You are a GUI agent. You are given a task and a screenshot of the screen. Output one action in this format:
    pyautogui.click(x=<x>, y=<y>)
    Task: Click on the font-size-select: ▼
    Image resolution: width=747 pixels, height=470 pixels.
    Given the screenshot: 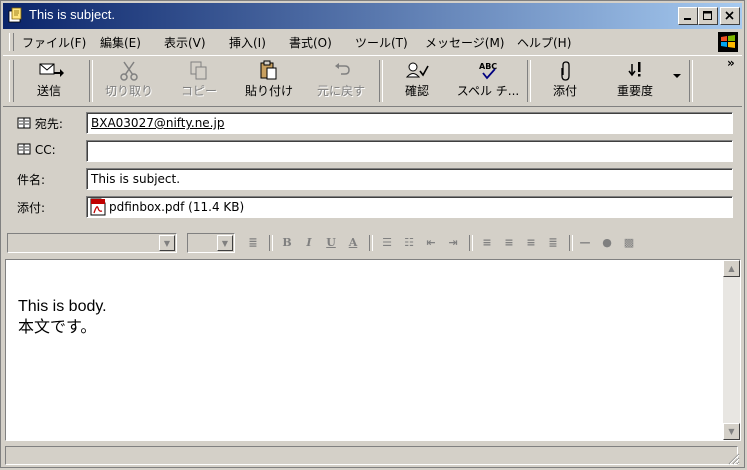 What is the action you would take?
    pyautogui.click(x=211, y=243)
    